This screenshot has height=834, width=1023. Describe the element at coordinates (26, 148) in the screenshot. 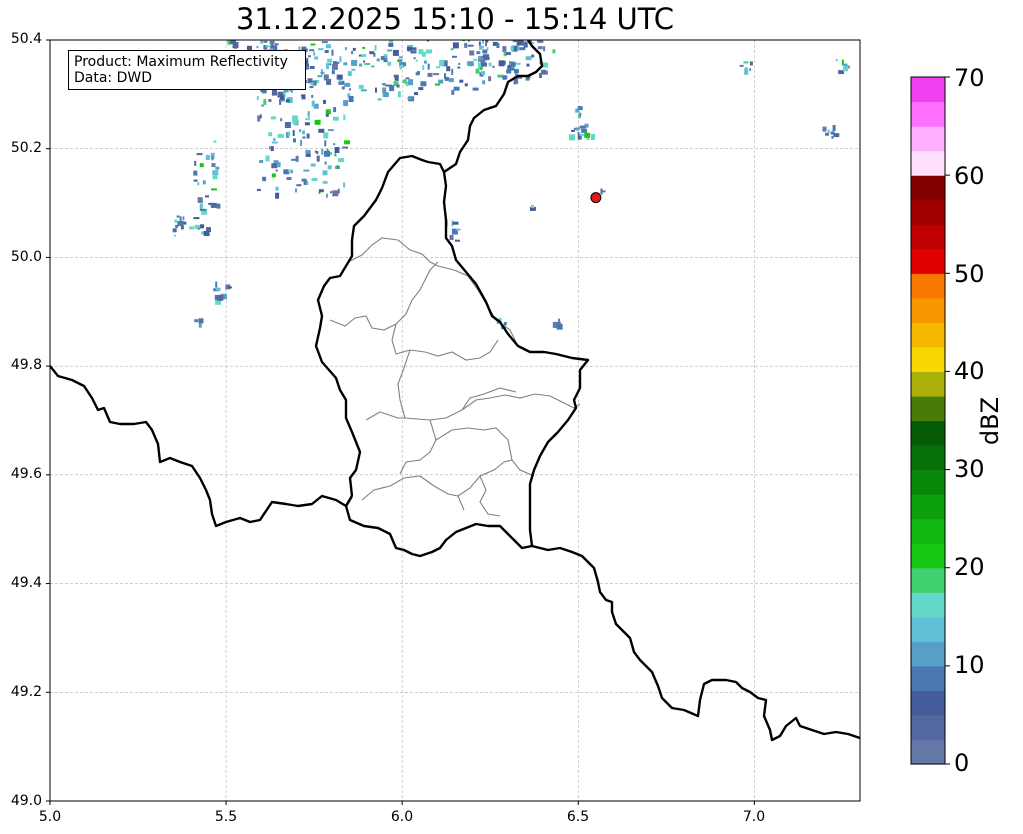

I see `y-tick-label: 50.2` at that location.